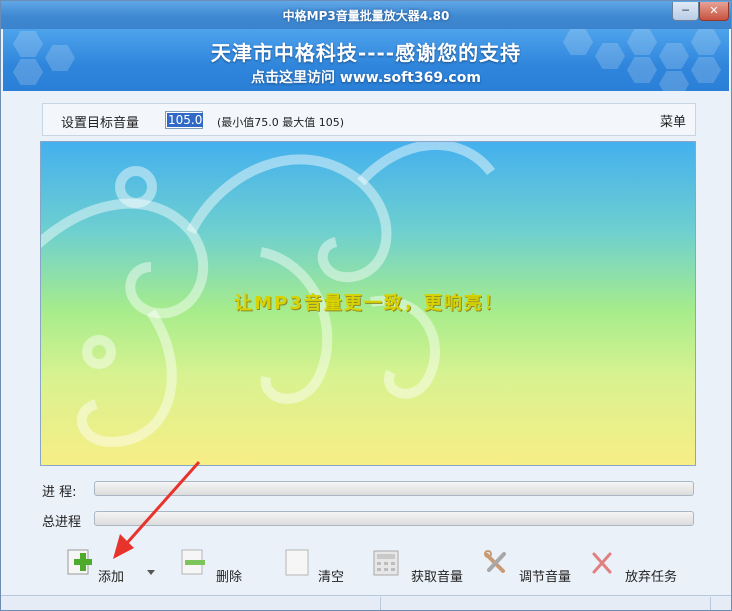 This screenshot has height=611, width=732. I want to click on target-volume-value: 105.0, so click(185, 120).